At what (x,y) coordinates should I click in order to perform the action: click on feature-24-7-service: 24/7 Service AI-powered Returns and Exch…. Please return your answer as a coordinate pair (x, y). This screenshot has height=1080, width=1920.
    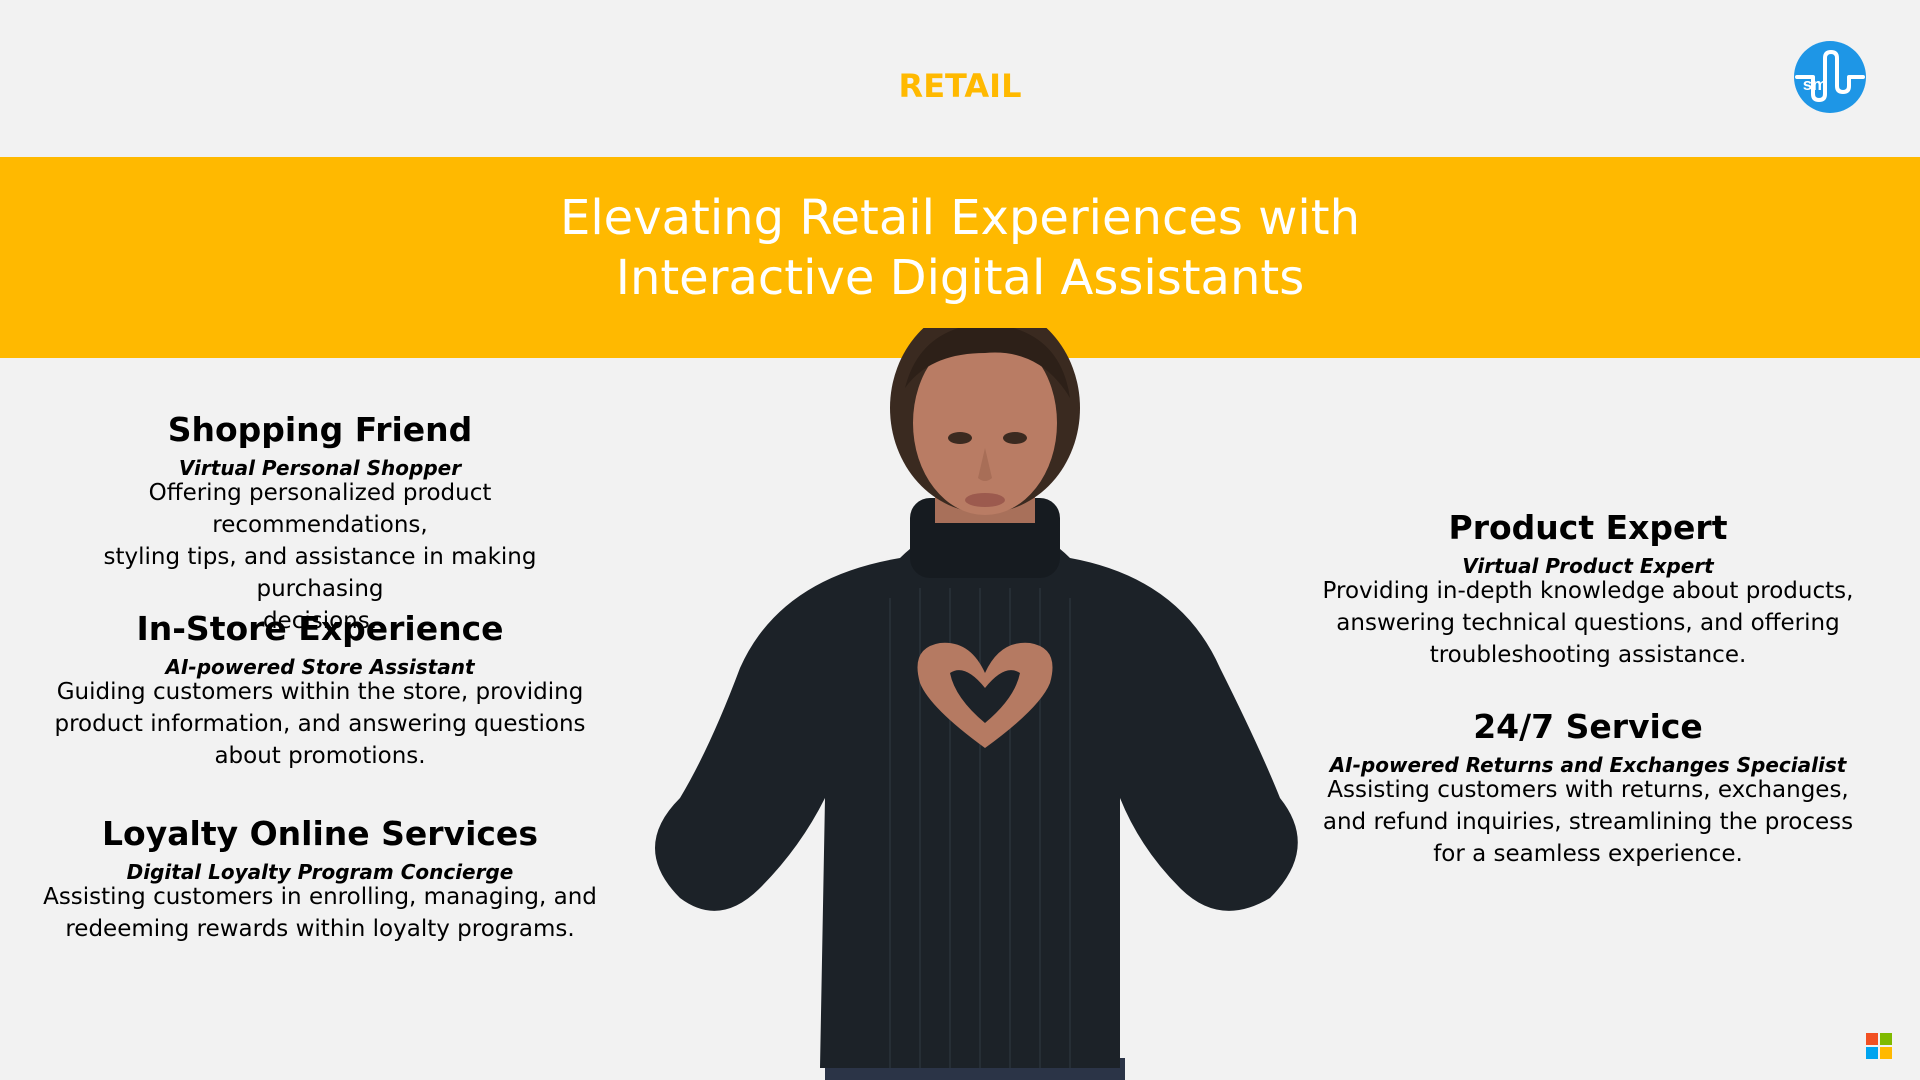
    Looking at the image, I should click on (1588, 788).